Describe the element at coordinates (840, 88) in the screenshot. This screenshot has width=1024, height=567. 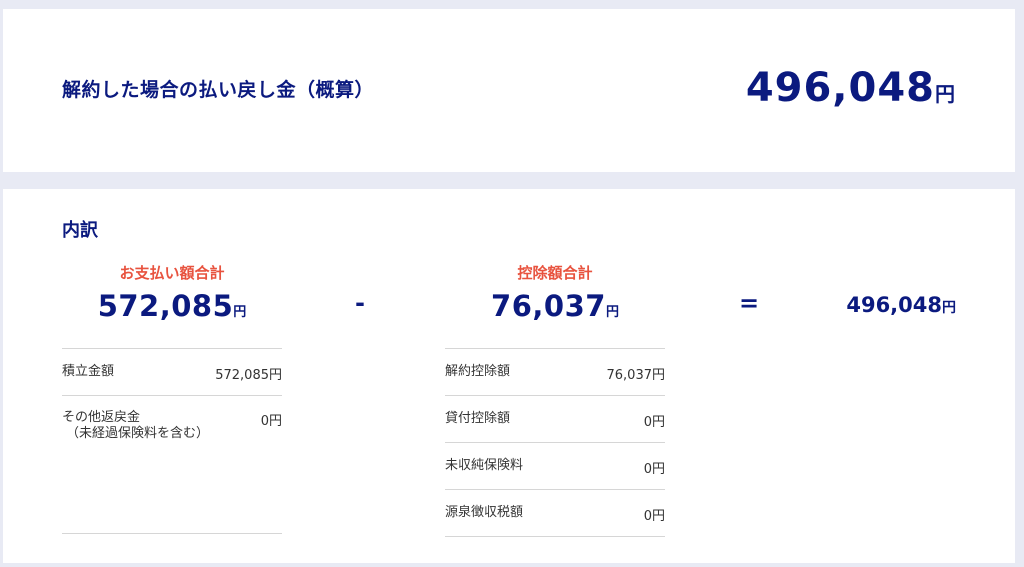
I see `refund-amount-value: 496,048` at that location.